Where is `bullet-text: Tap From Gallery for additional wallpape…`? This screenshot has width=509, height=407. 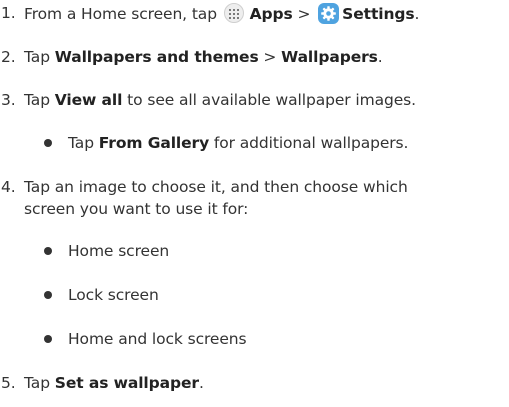
bullet-text: Tap From Gallery for additional wallpape… is located at coordinates (238, 143).